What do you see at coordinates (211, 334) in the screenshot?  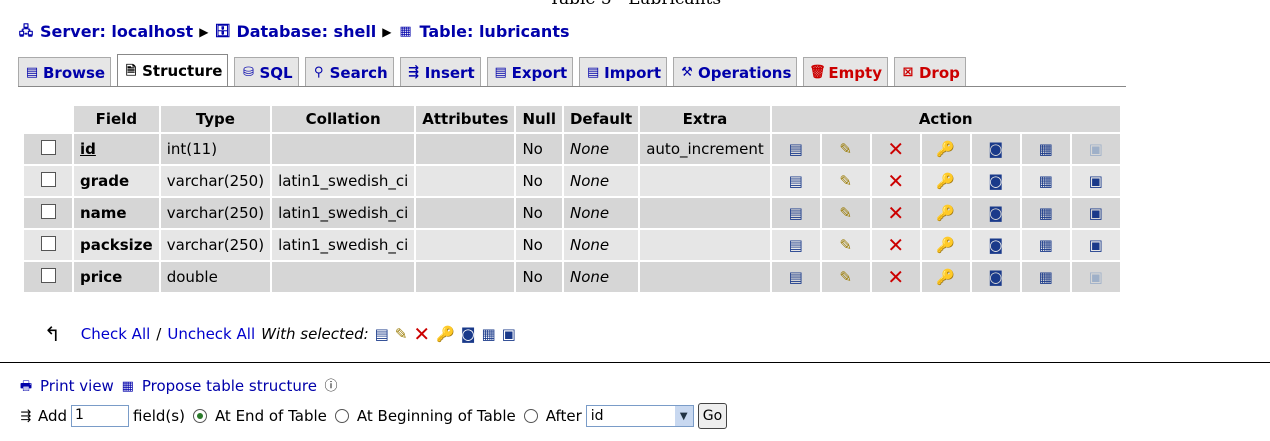 I see `uncheck-all-link: Uncheck All` at bounding box center [211, 334].